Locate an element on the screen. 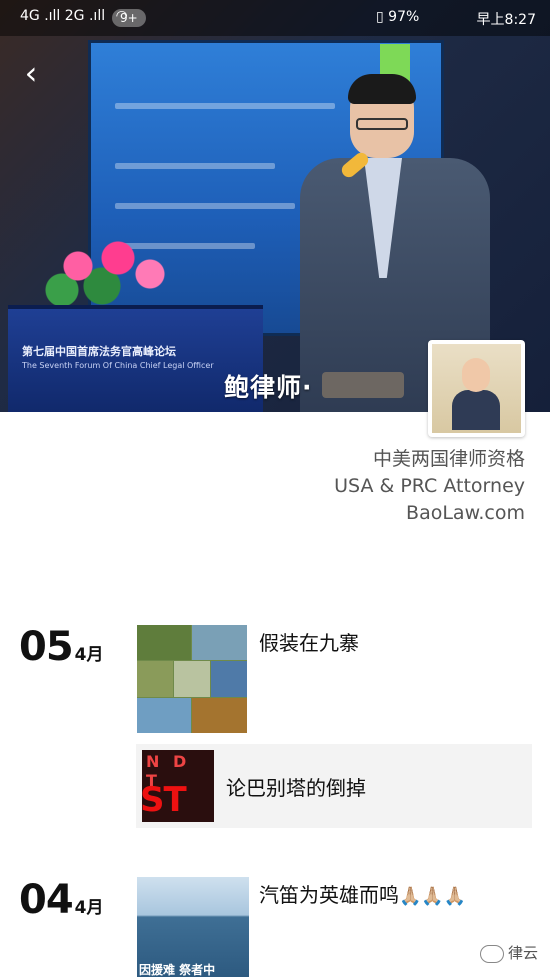 The image size is (550, 977). shared-article-card: N D T ST MA 论巴别塔的倒掉 is located at coordinates (334, 786).